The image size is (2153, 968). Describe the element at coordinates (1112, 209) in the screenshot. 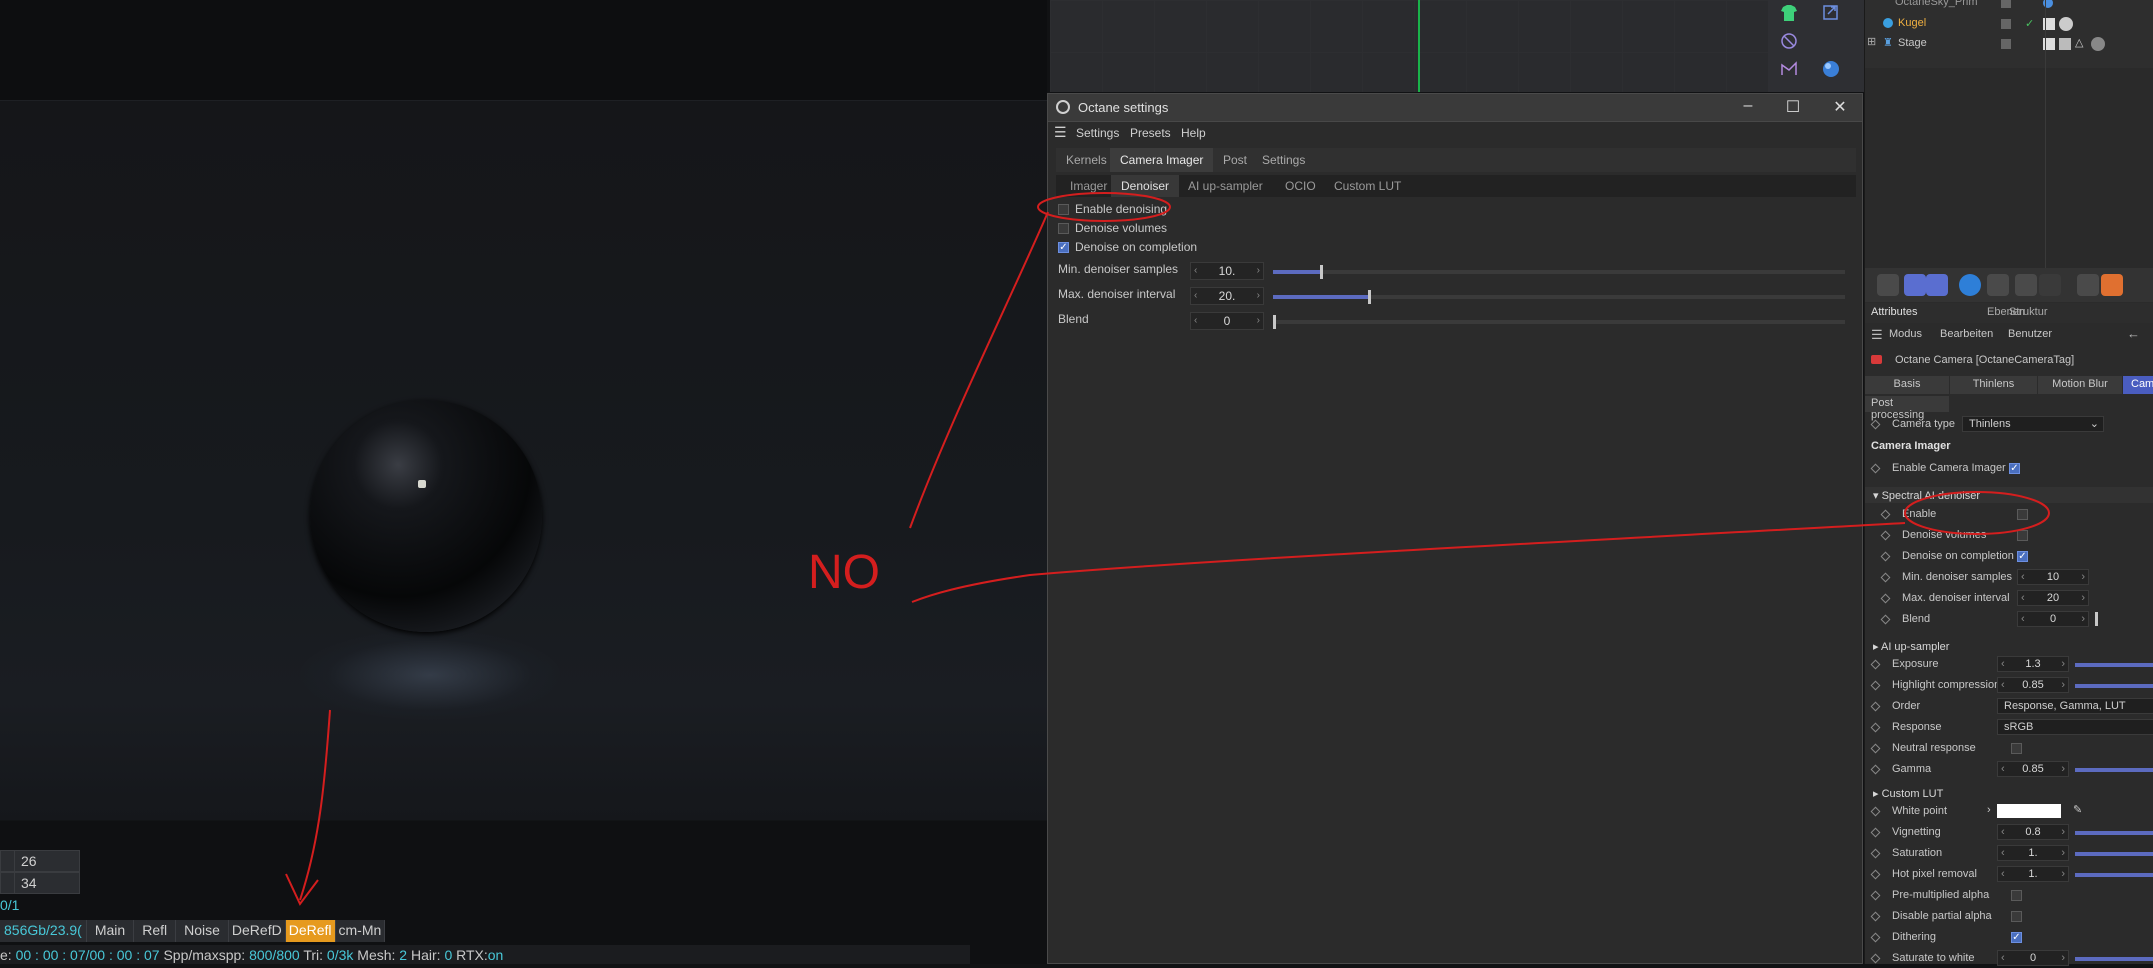

I see `enable-denoising-row: Enable denoising` at that location.